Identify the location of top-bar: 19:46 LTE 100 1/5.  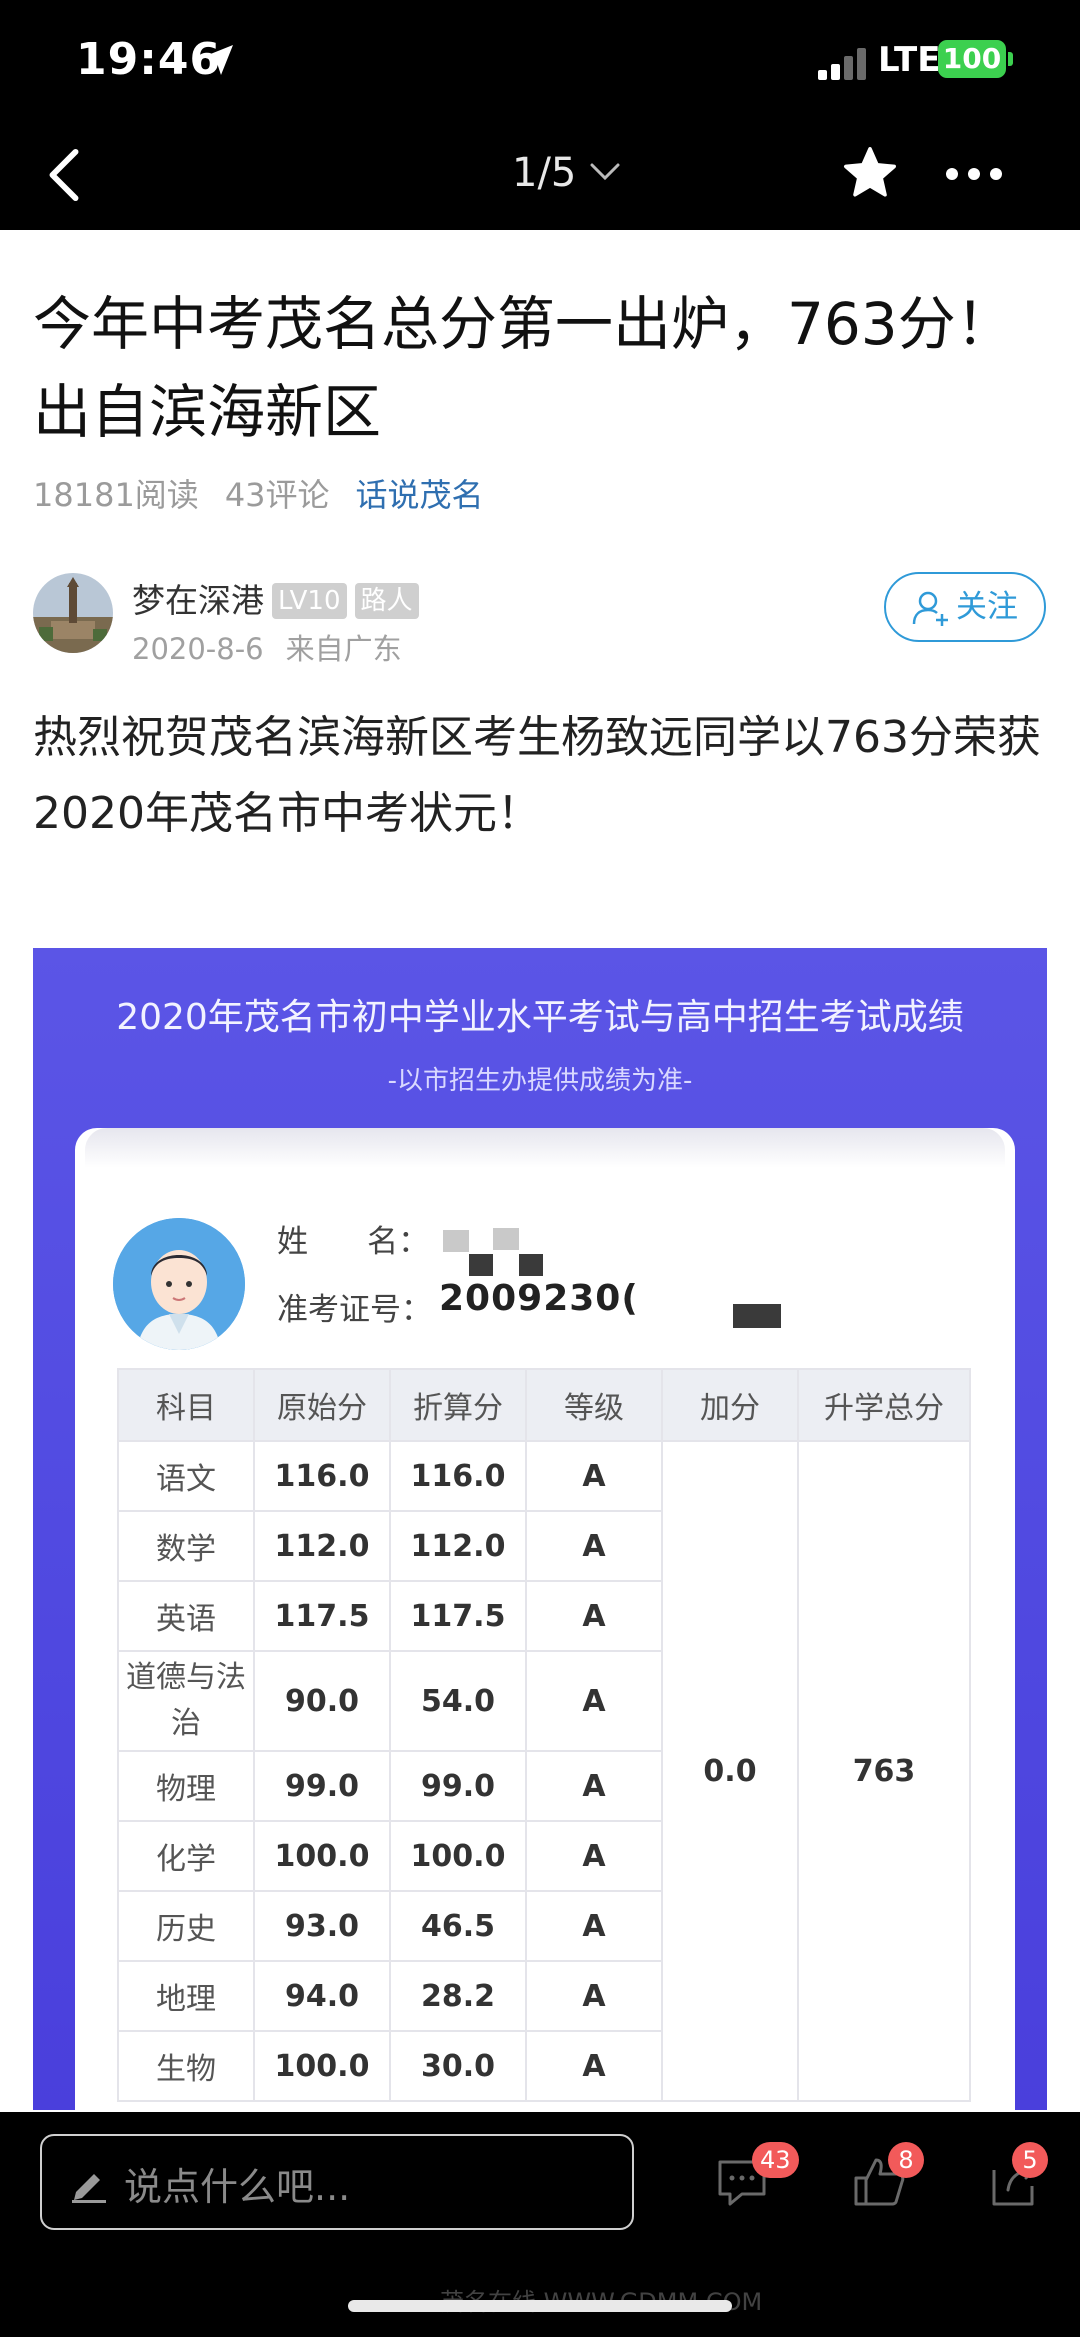
(540, 115).